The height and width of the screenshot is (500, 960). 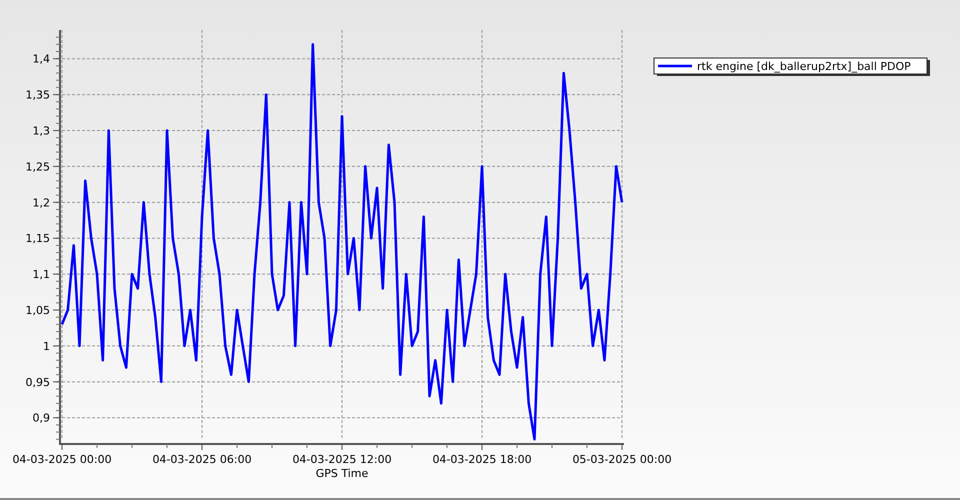 What do you see at coordinates (38, 167) in the screenshot?
I see `y-tick-label: 1,25` at bounding box center [38, 167].